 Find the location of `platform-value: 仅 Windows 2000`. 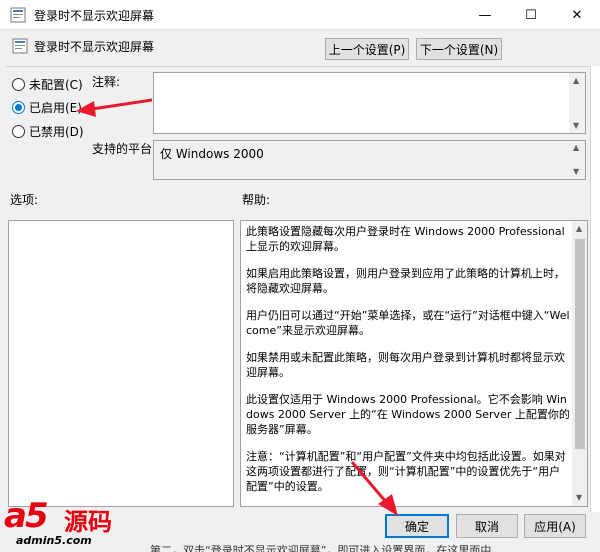

platform-value: 仅 Windows 2000 is located at coordinates (212, 154).